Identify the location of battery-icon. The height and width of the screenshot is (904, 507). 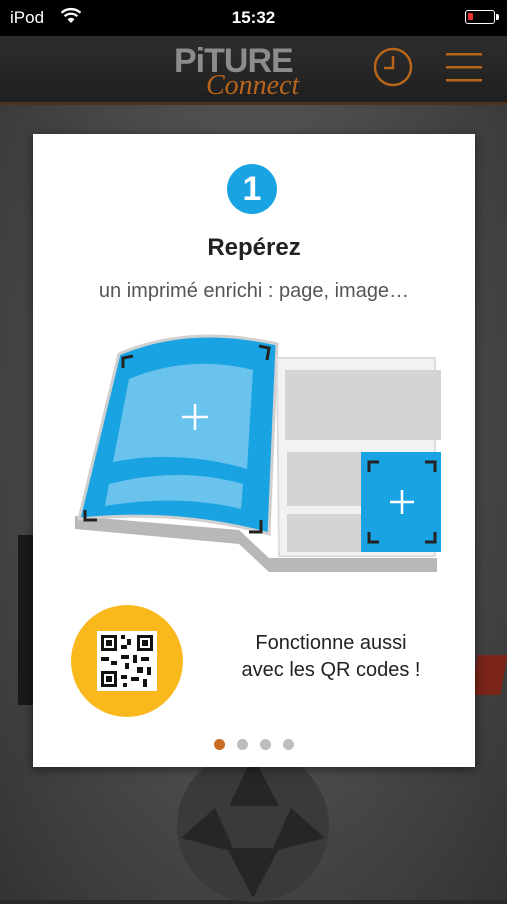
(482, 17).